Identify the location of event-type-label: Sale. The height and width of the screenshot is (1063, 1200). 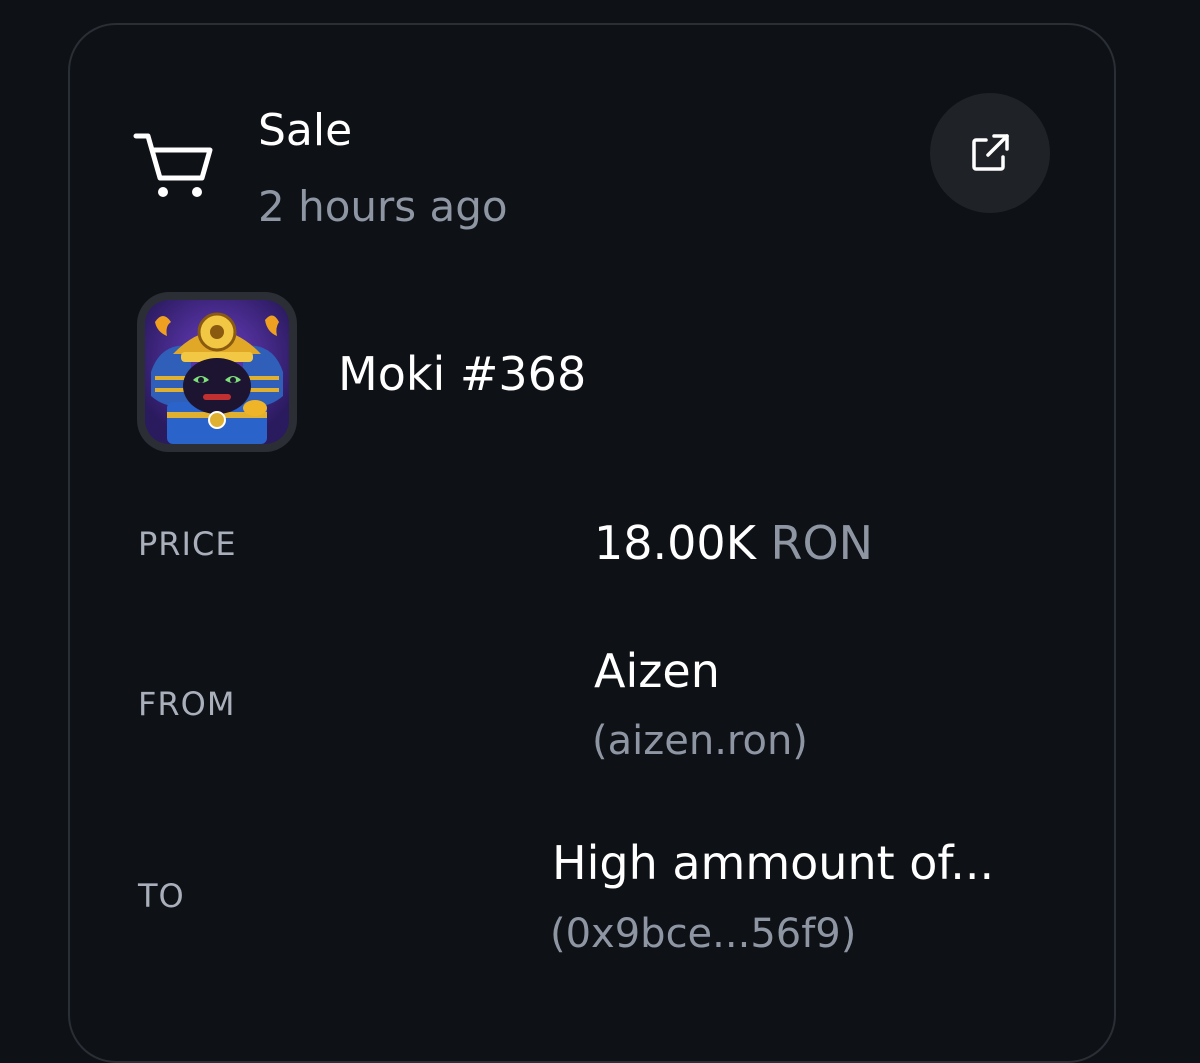
(305, 130).